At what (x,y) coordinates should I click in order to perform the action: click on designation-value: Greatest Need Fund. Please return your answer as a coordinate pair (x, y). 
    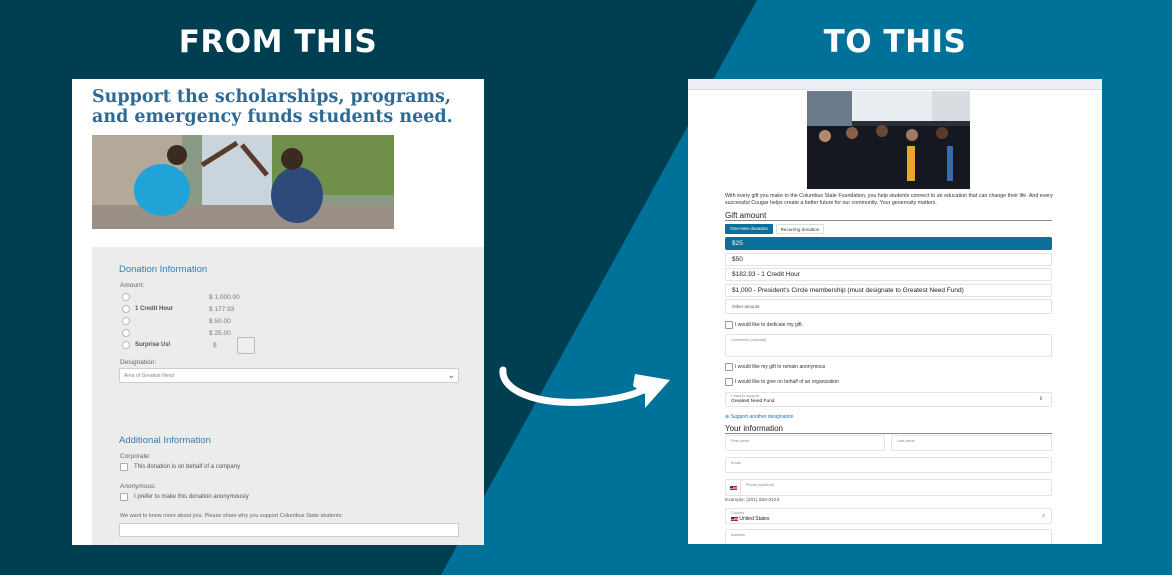
    Looking at the image, I should click on (753, 401).